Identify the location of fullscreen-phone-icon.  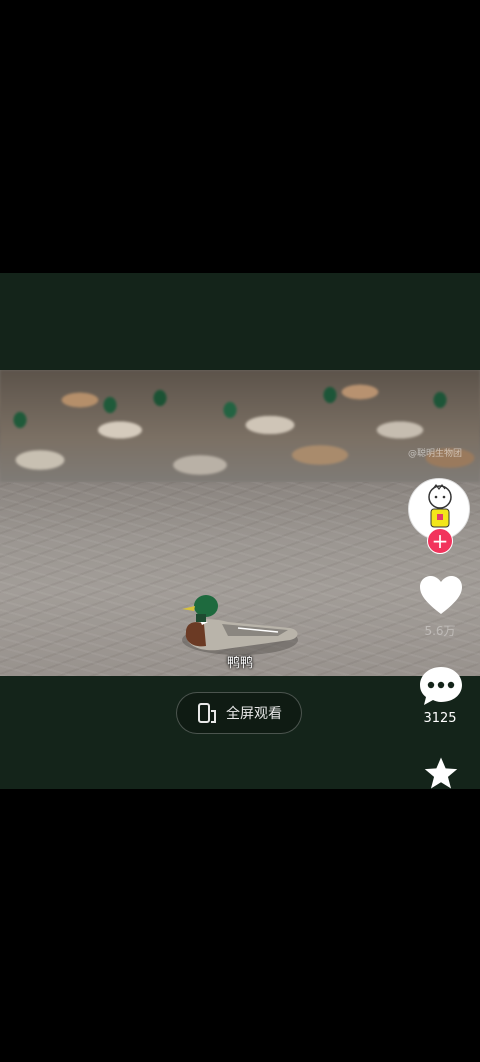
(207, 713).